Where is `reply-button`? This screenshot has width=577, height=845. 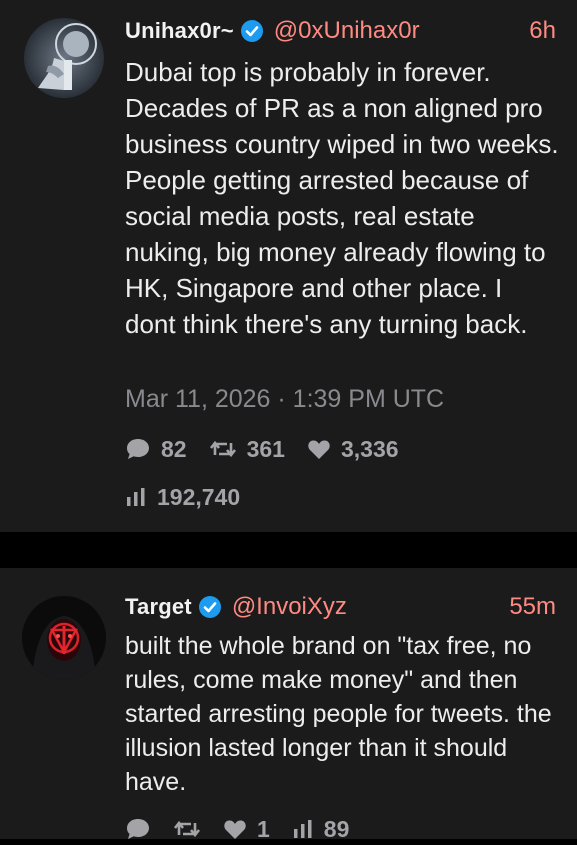
reply-button is located at coordinates (138, 829).